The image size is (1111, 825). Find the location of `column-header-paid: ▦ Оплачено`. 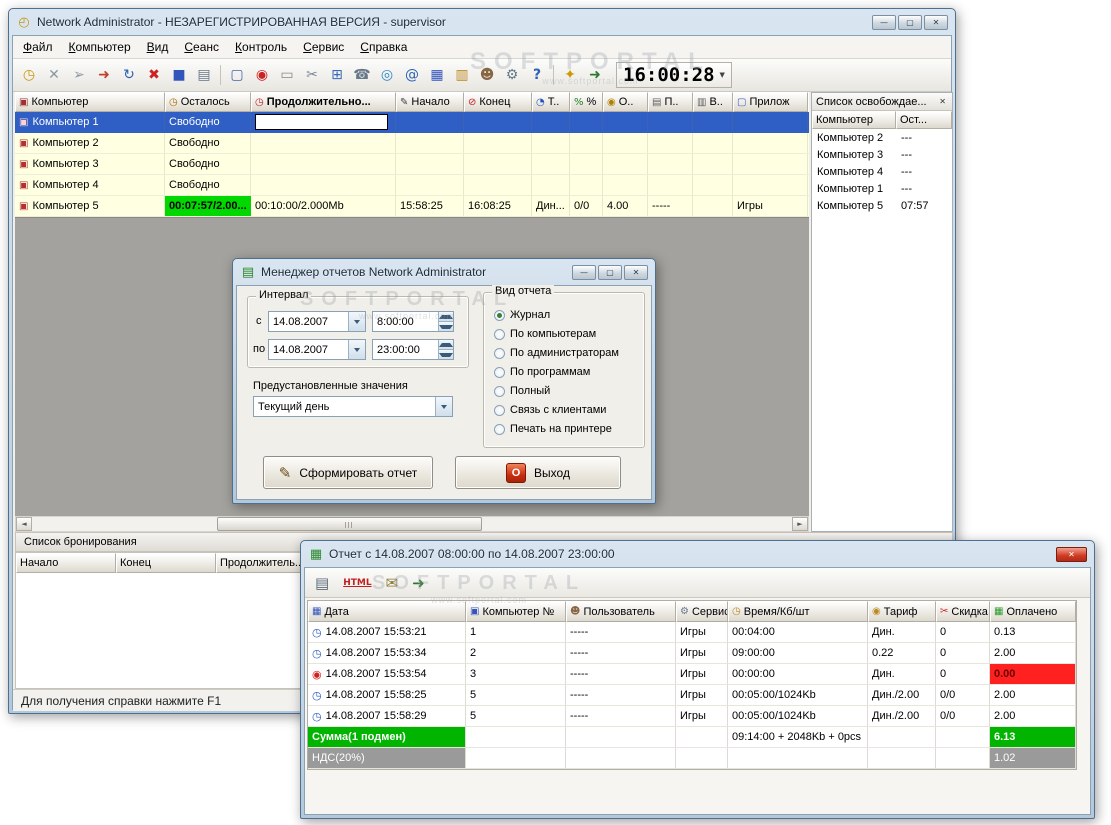

column-header-paid: ▦ Оплачено is located at coordinates (1033, 611).